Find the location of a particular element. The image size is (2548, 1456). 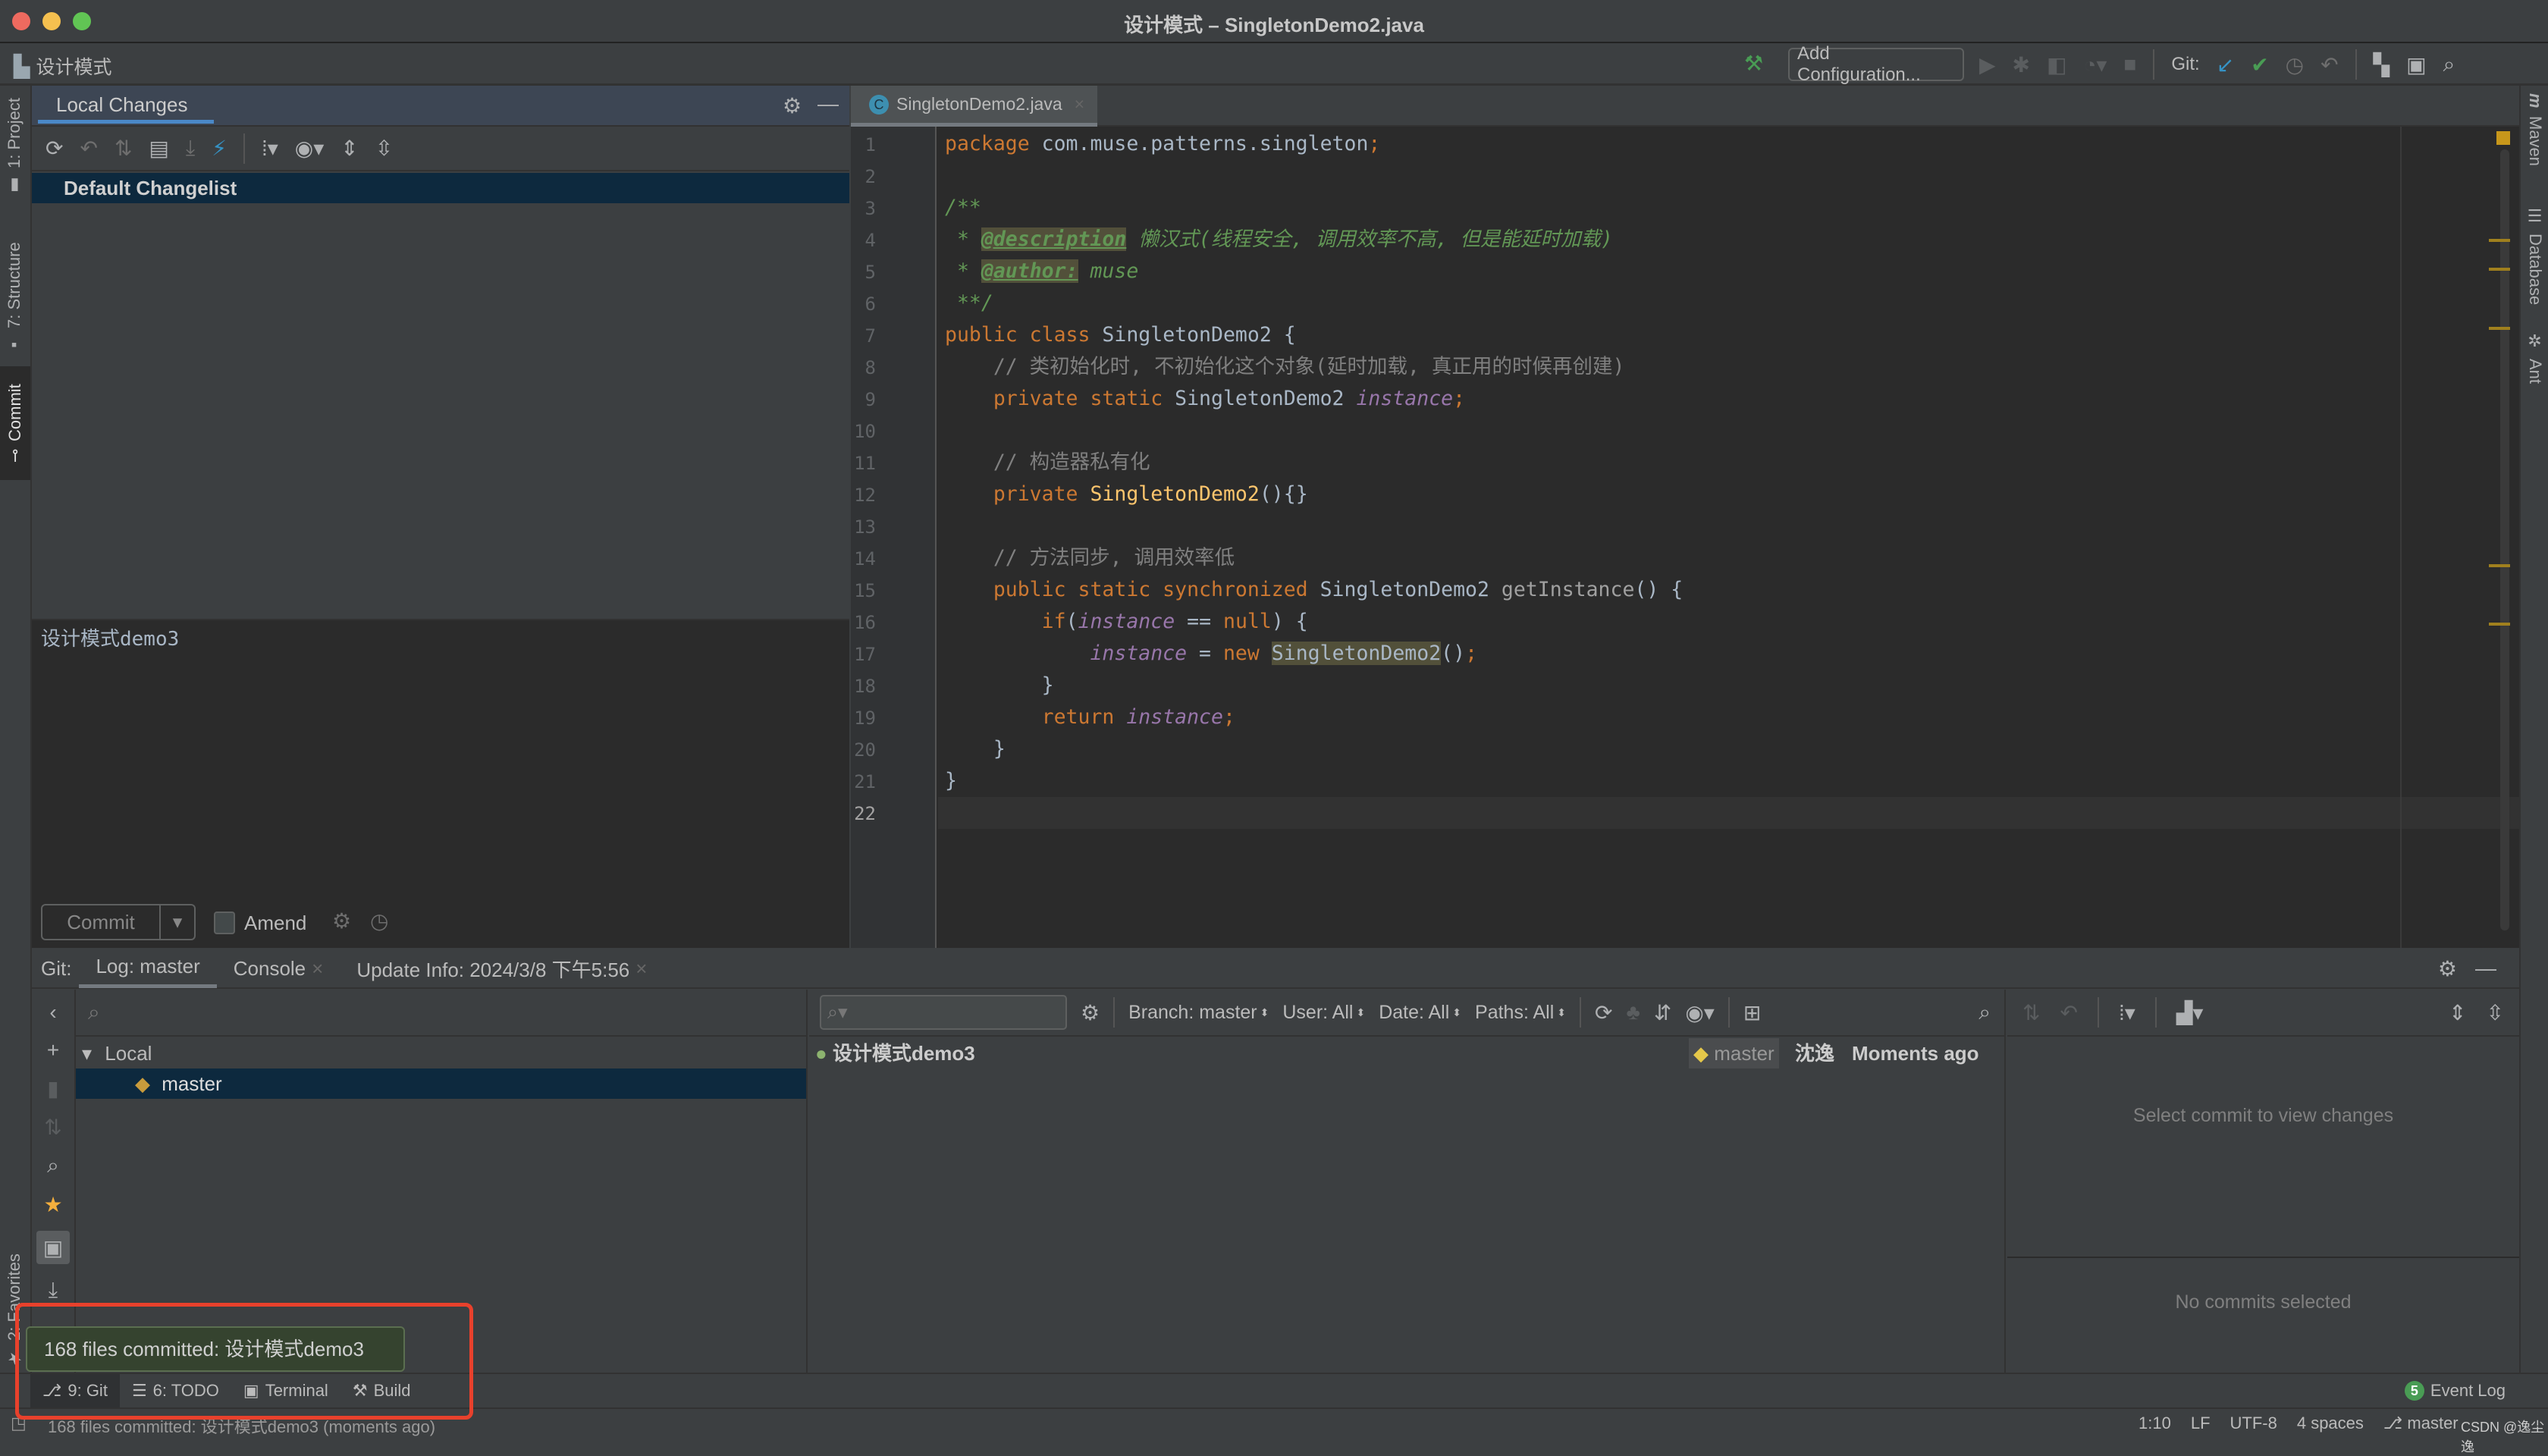

run-anything-icon: ▣ is located at coordinates (2416, 64).